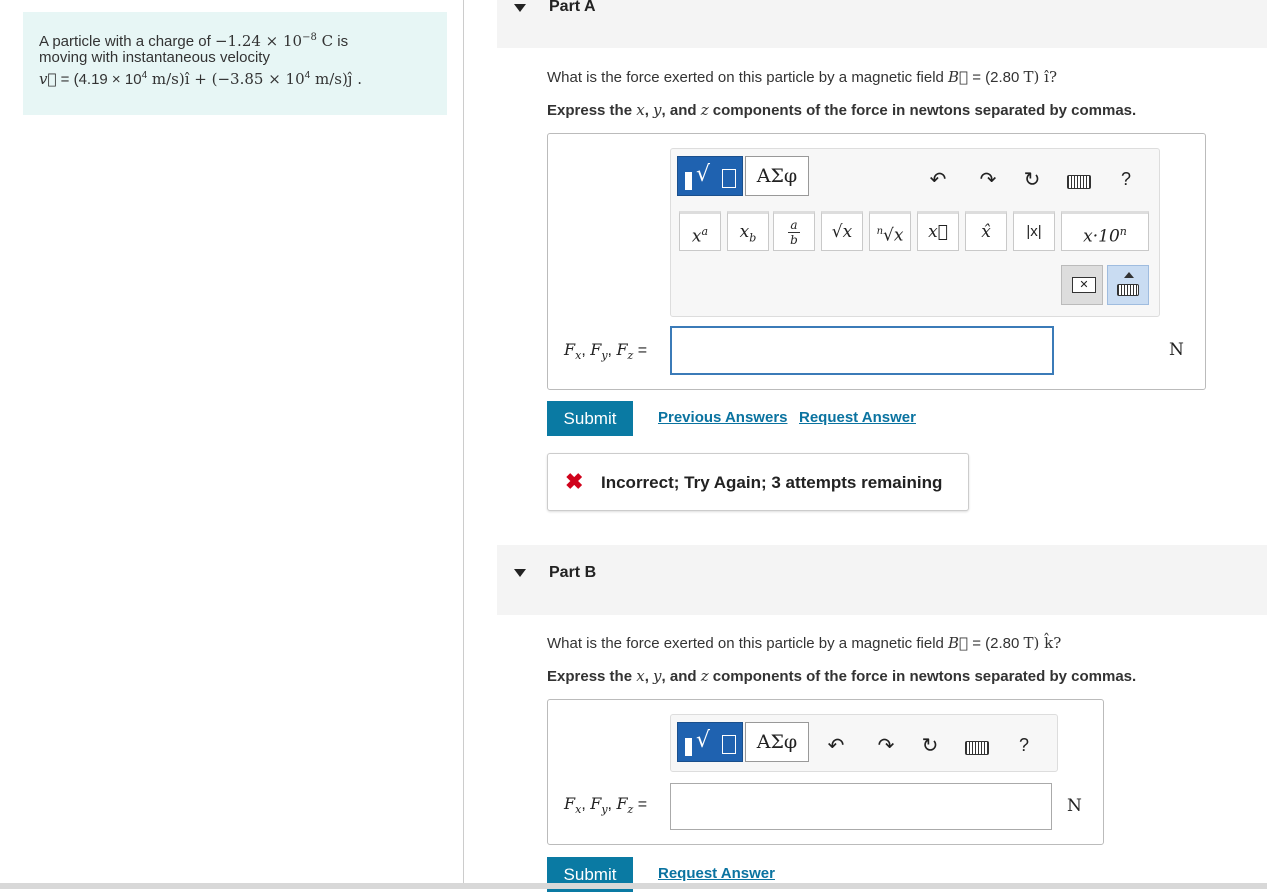  Describe the element at coordinates (341, 41) in the screenshot. I see `problem-text: is` at that location.